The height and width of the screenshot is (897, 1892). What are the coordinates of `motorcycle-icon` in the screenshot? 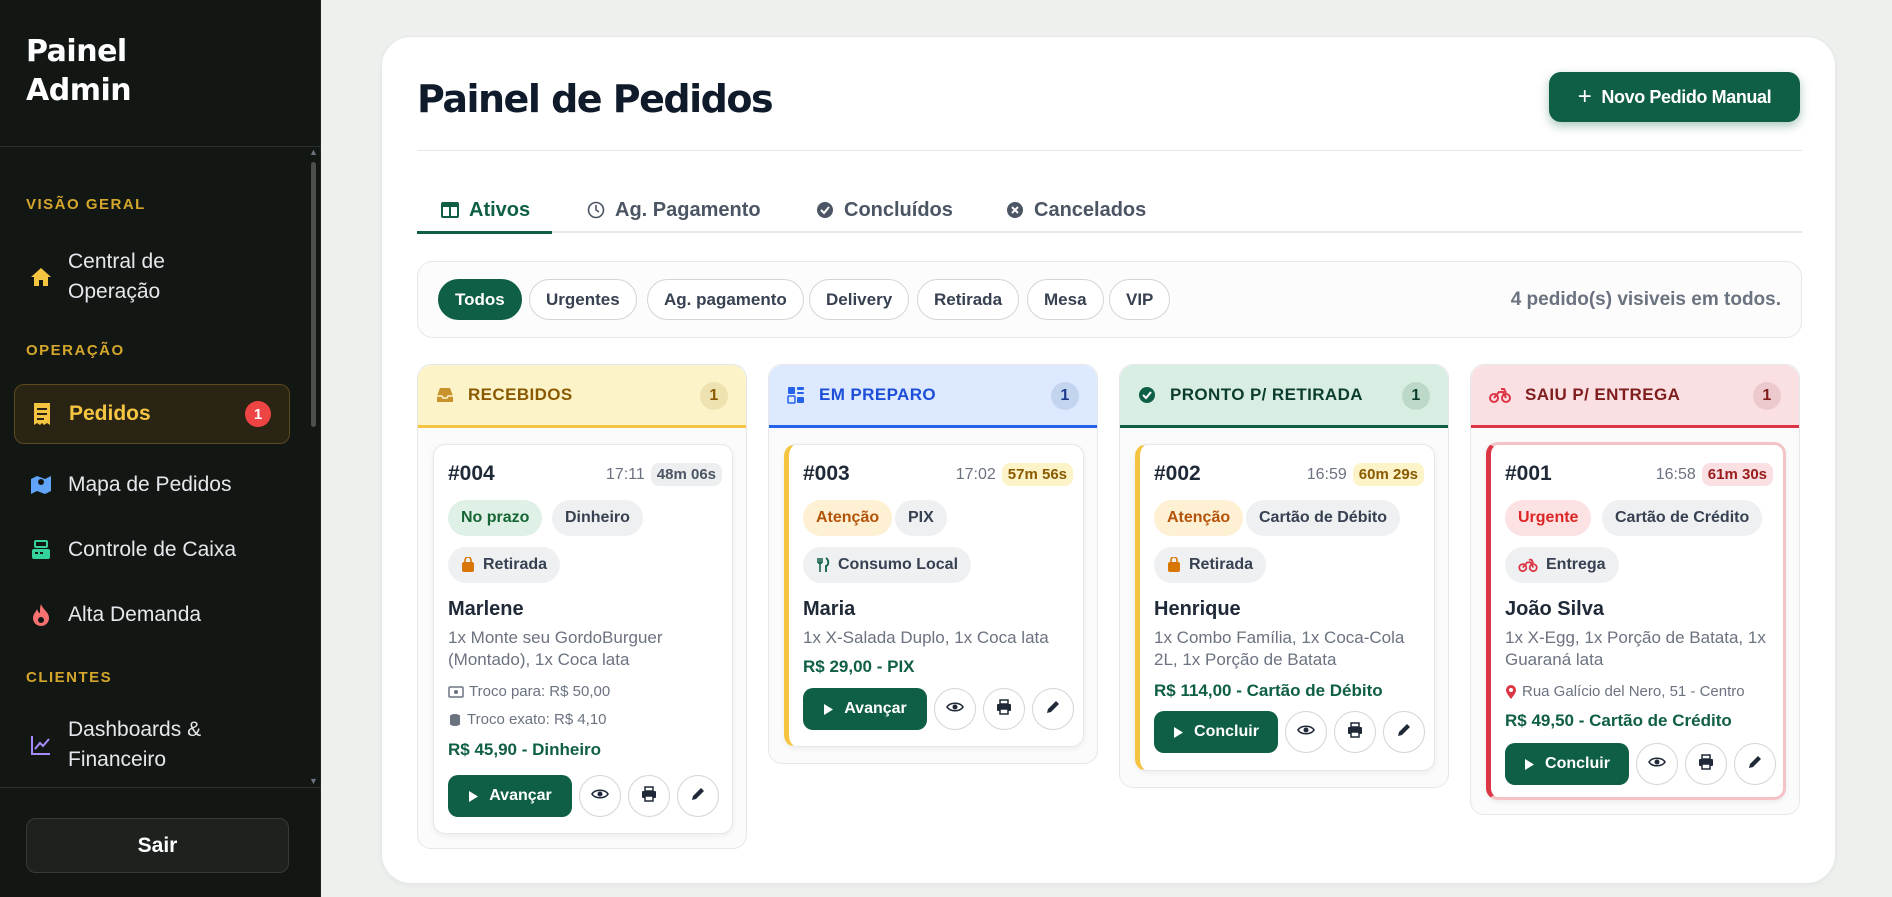 It's located at (1500, 395).